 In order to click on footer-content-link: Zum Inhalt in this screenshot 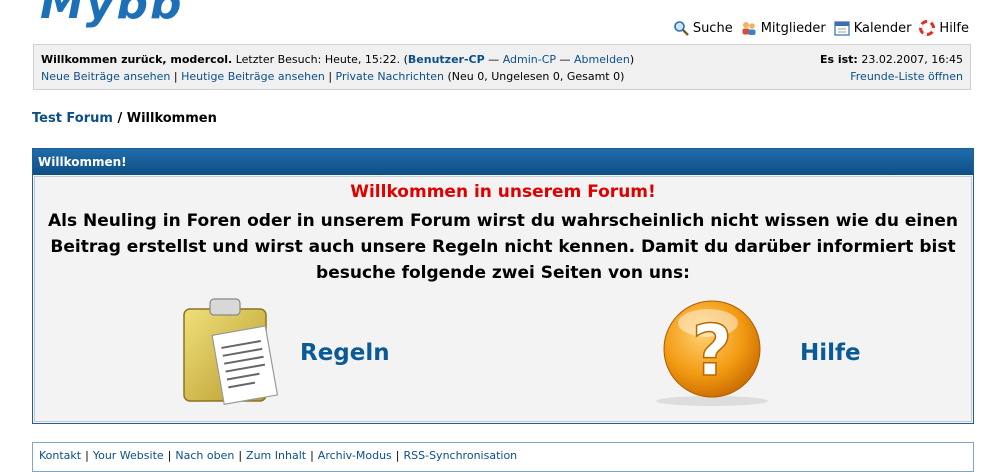, I will do `click(276, 455)`.